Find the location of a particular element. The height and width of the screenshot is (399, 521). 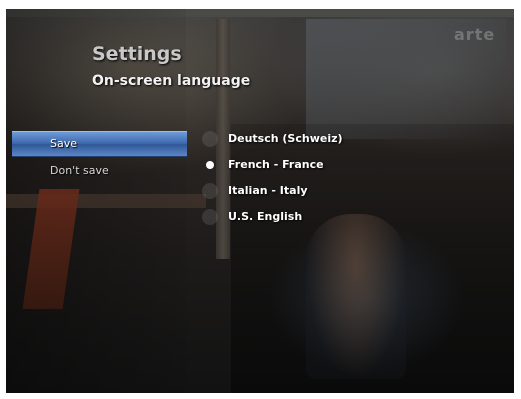

language-label: Deutsch (Schweiz) is located at coordinates (285, 138).